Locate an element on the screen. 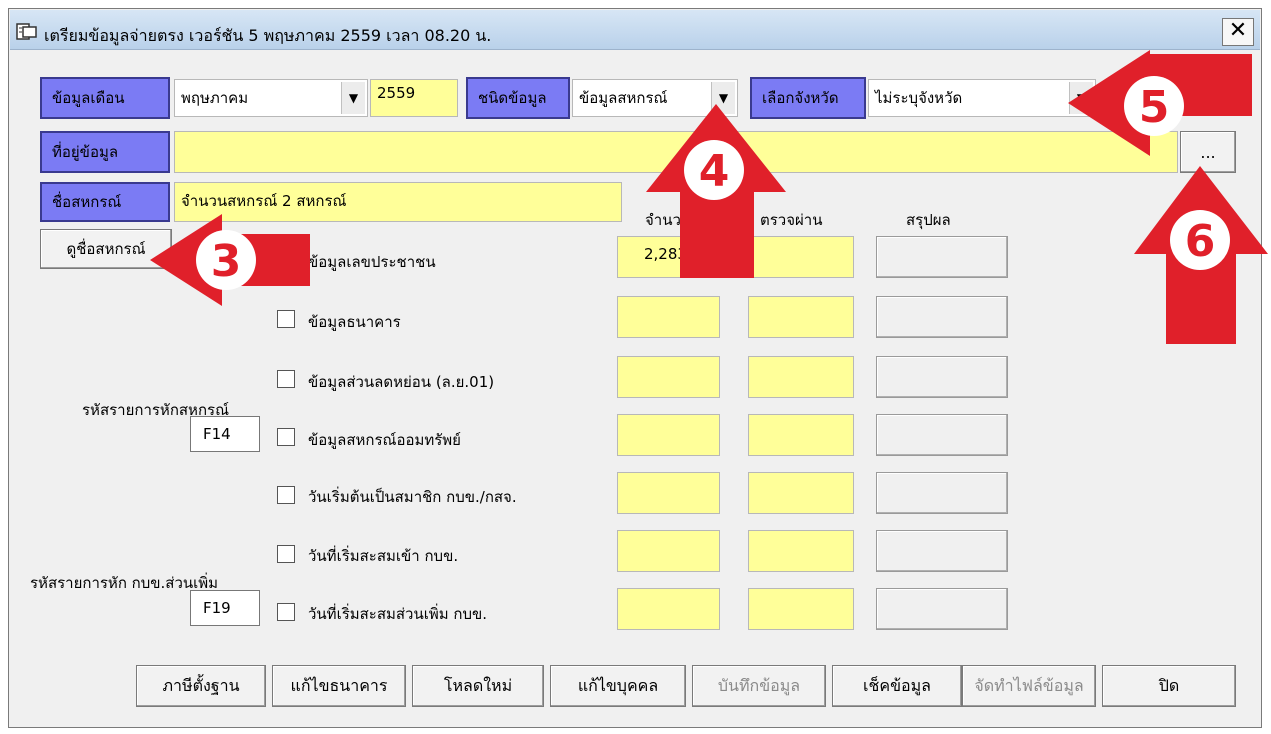 The image size is (1271, 734). check-data-button: เช็คข้อมูล is located at coordinates (897, 686).